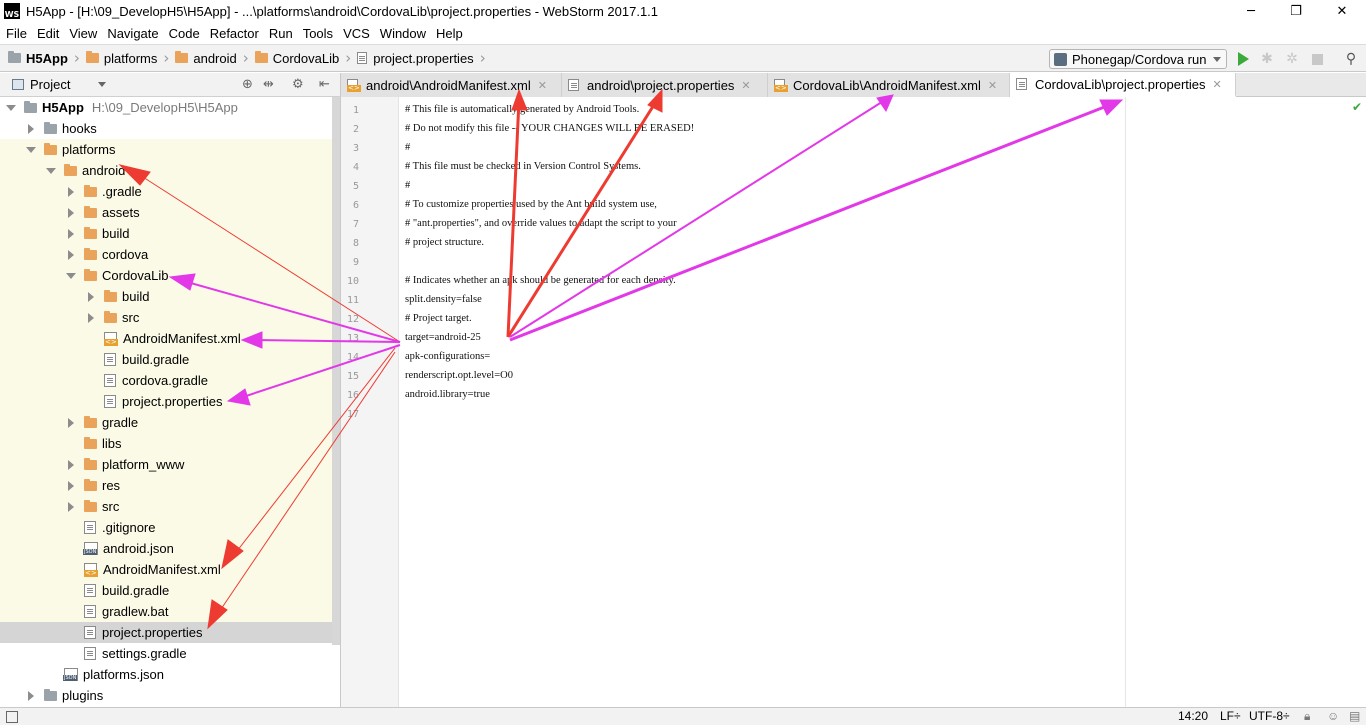 The height and width of the screenshot is (725, 1366). What do you see at coordinates (449, 33) in the screenshot?
I see `menu-help: Help` at bounding box center [449, 33].